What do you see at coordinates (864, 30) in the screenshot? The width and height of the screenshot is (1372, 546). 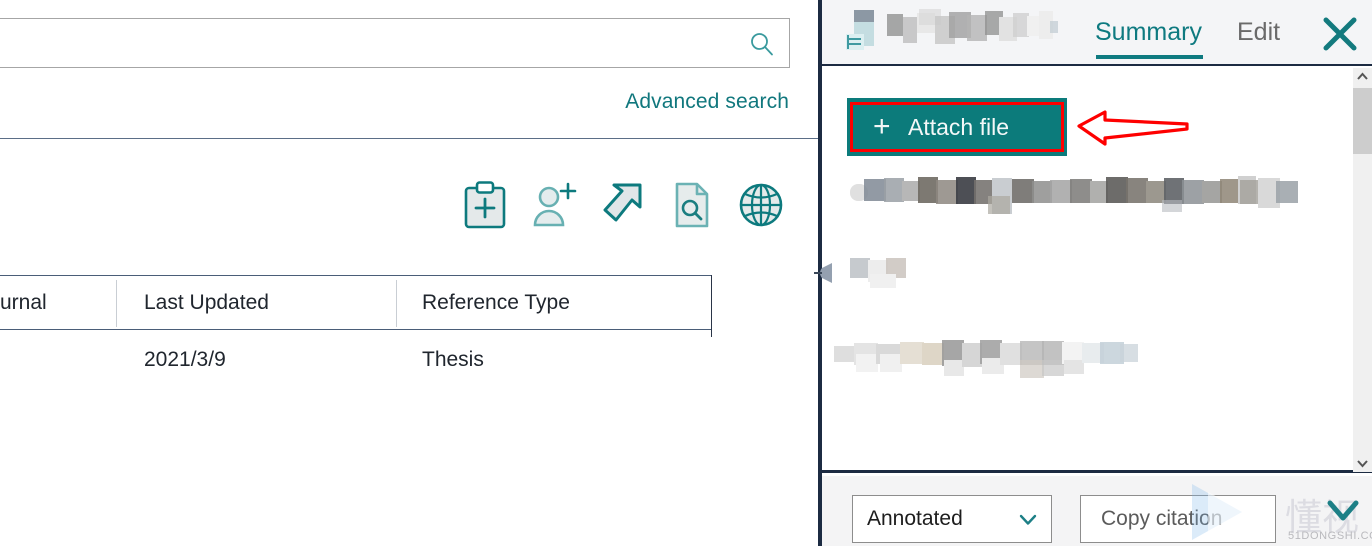 I see `document-icon` at bounding box center [864, 30].